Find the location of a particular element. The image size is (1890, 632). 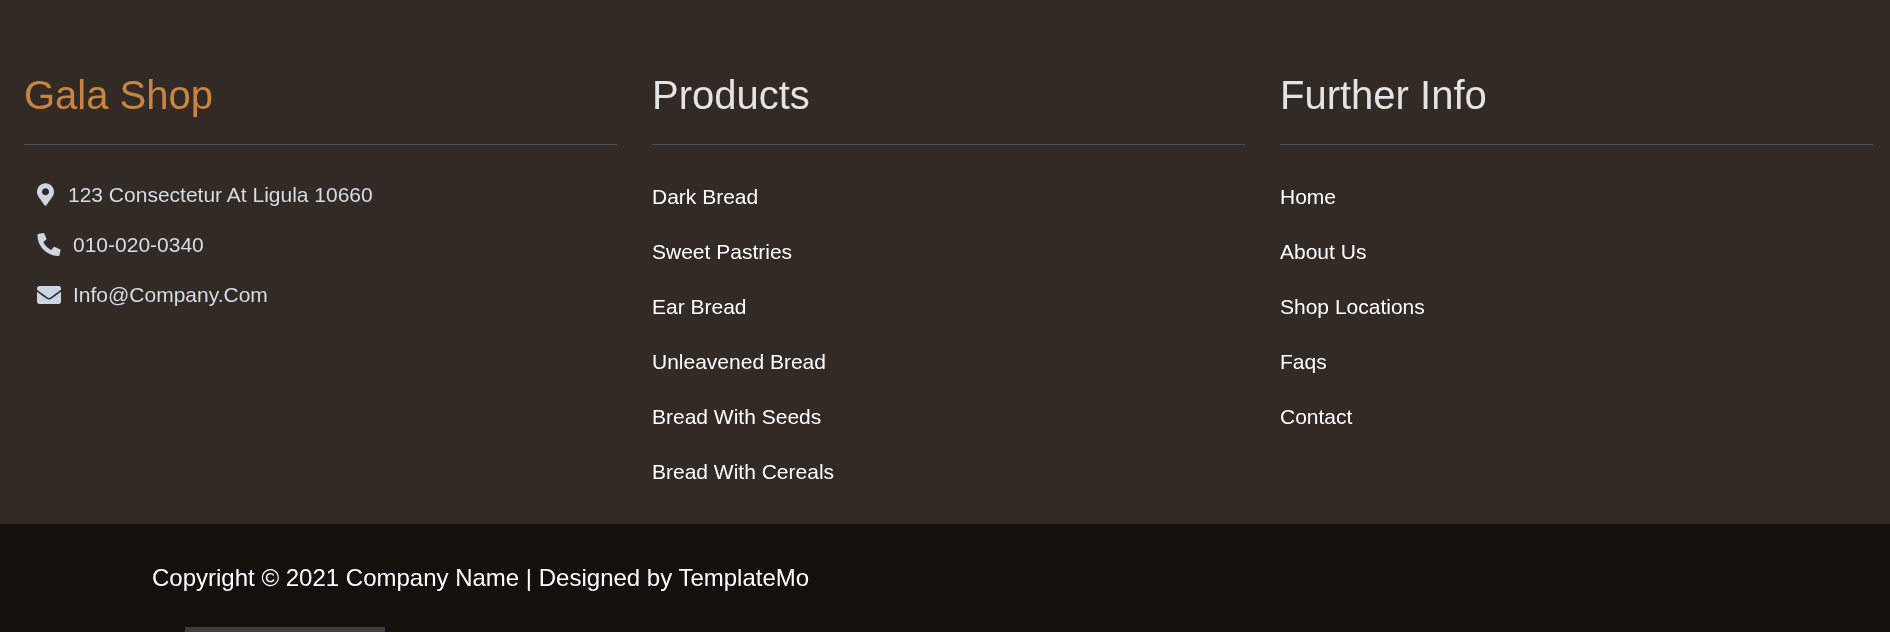

footer-link: Ear Bread is located at coordinates (699, 306).